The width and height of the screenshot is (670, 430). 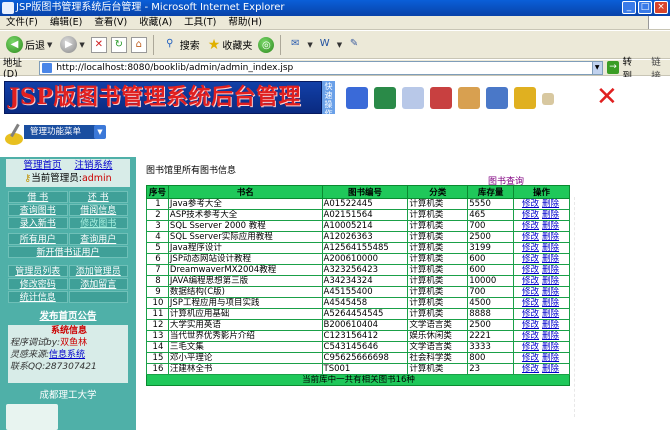 What do you see at coordinates (497, 98) in the screenshot?
I see `add-user-icon` at bounding box center [497, 98].